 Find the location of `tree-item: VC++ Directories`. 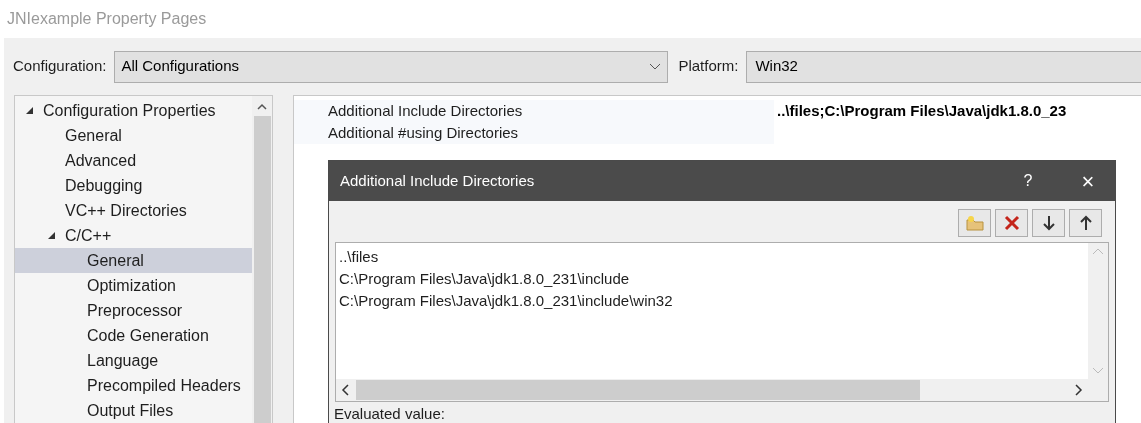

tree-item: VC++ Directories is located at coordinates (133, 210).